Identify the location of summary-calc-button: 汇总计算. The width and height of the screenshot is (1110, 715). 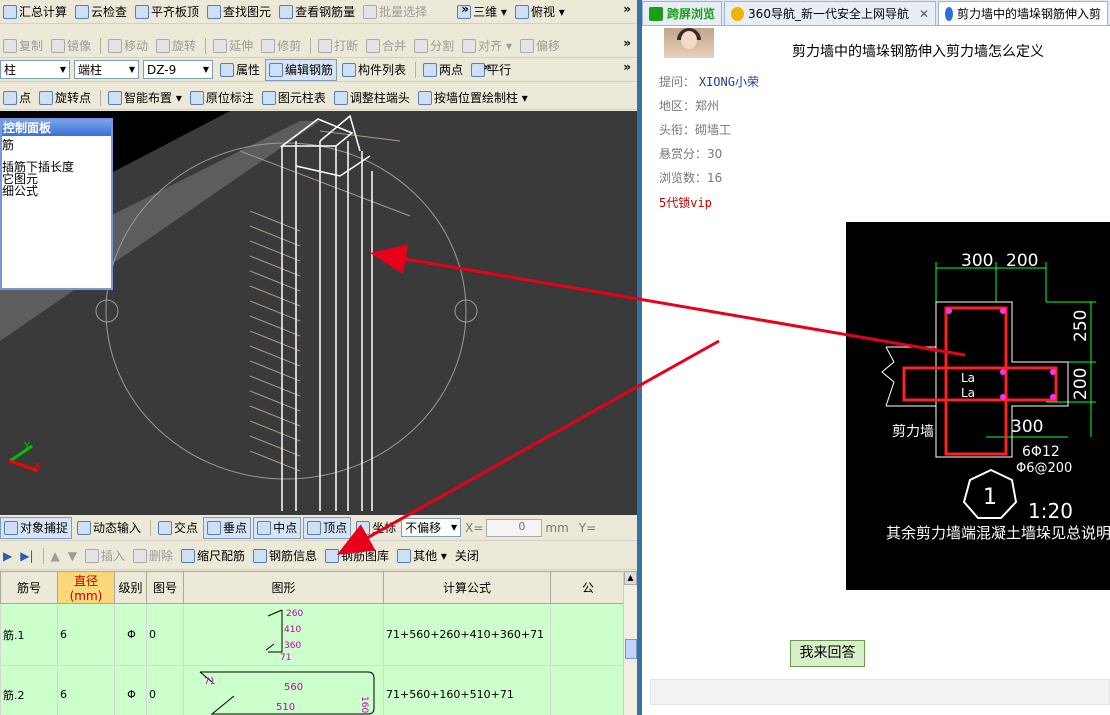
(35, 12).